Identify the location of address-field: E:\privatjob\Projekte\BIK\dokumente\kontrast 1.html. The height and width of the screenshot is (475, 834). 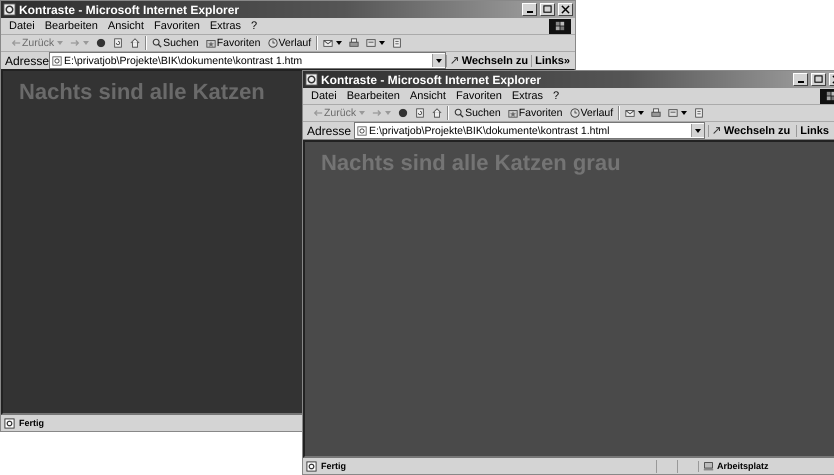
(529, 130).